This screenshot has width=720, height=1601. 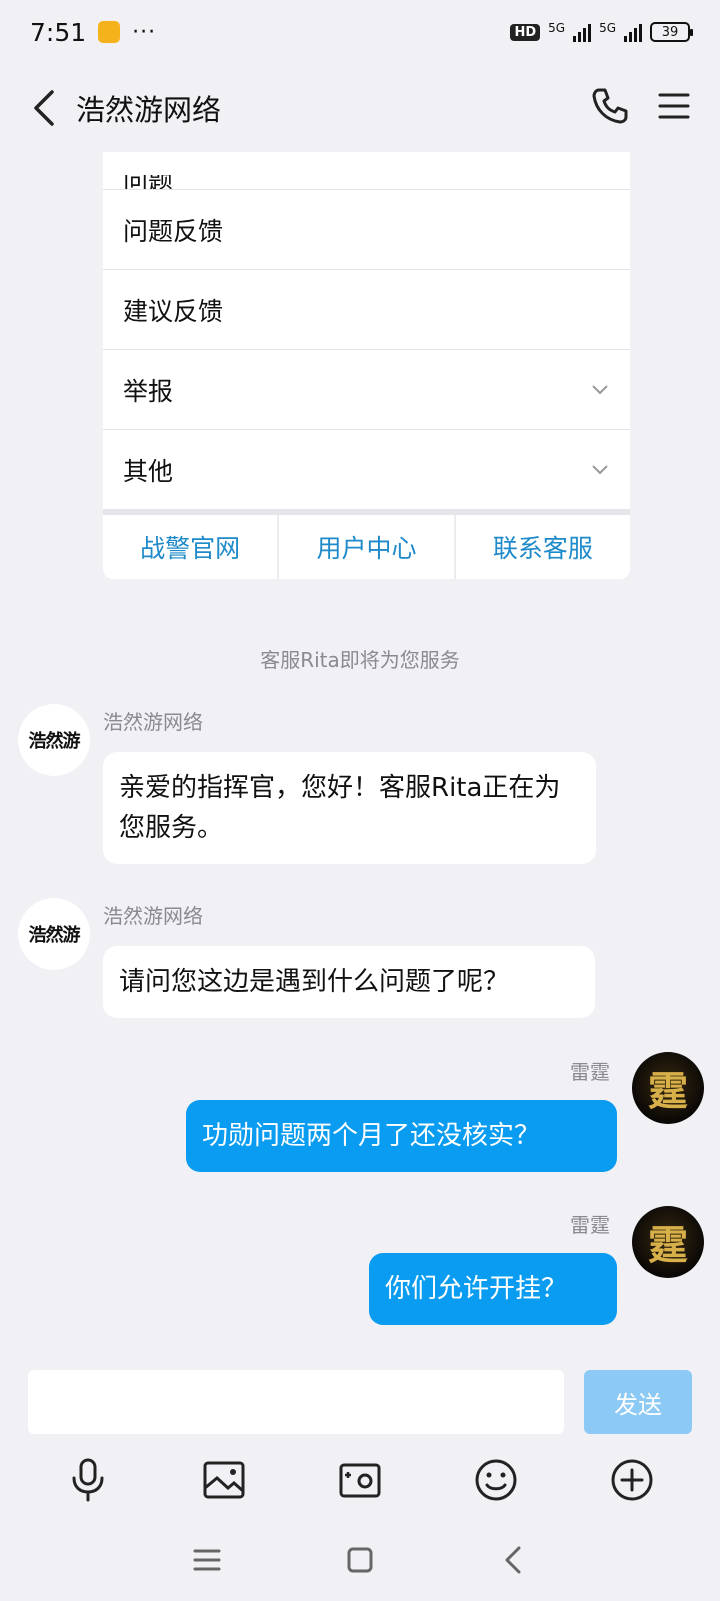 I want to click on menu-item-label: 举报, so click(x=148, y=391).